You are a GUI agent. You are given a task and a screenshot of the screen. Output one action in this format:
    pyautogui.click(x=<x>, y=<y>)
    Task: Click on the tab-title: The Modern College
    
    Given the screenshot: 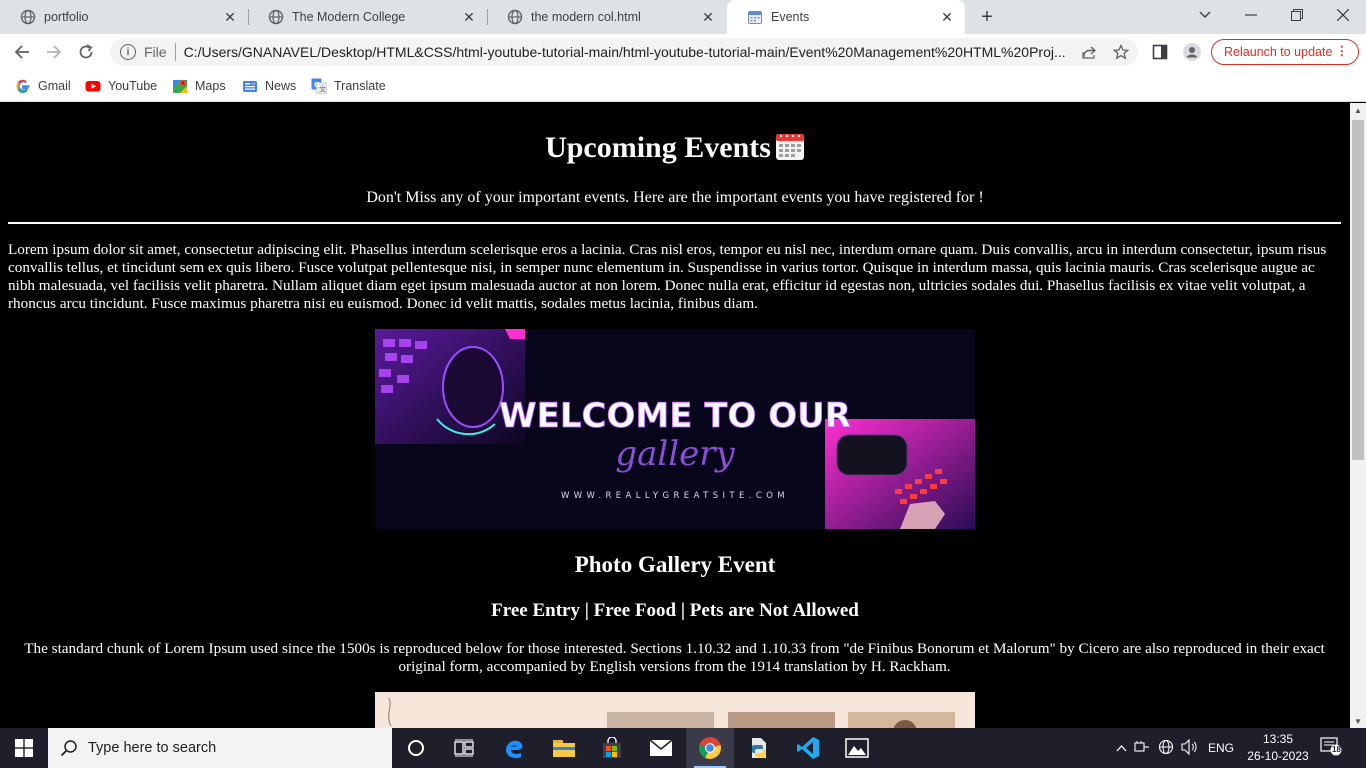 What is the action you would take?
    pyautogui.click(x=349, y=17)
    